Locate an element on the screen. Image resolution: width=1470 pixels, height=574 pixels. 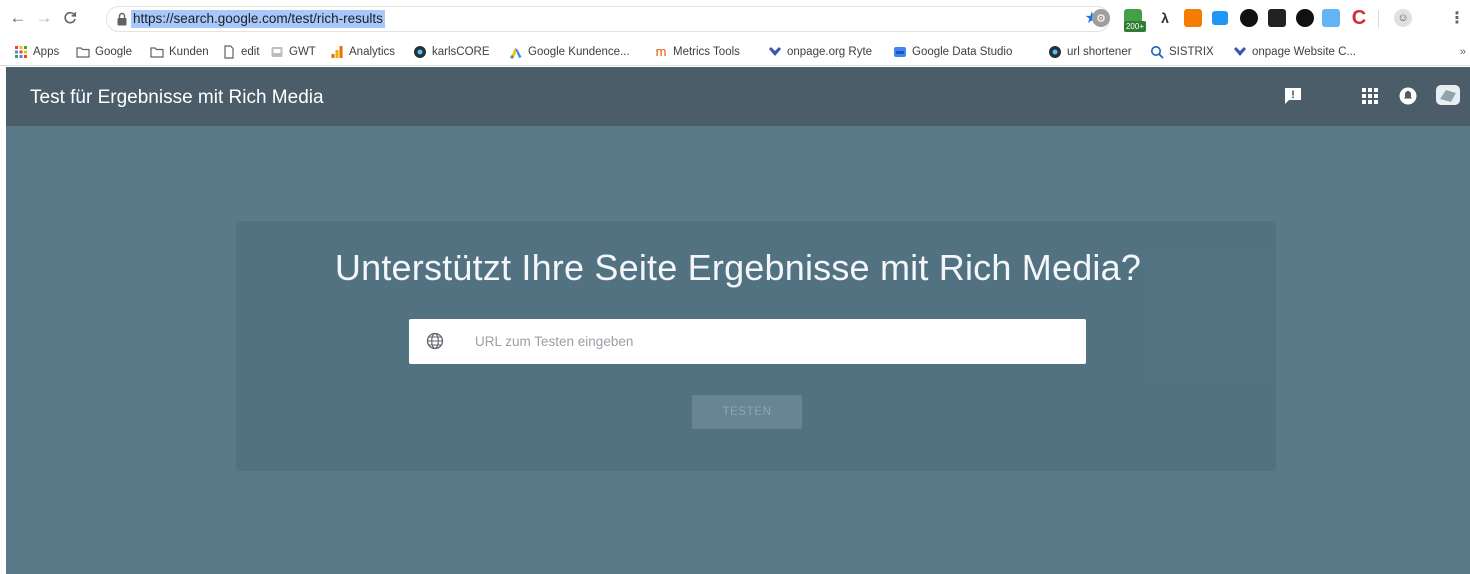
browser-menu-icon: ⋮ is located at coordinates (1457, 18).